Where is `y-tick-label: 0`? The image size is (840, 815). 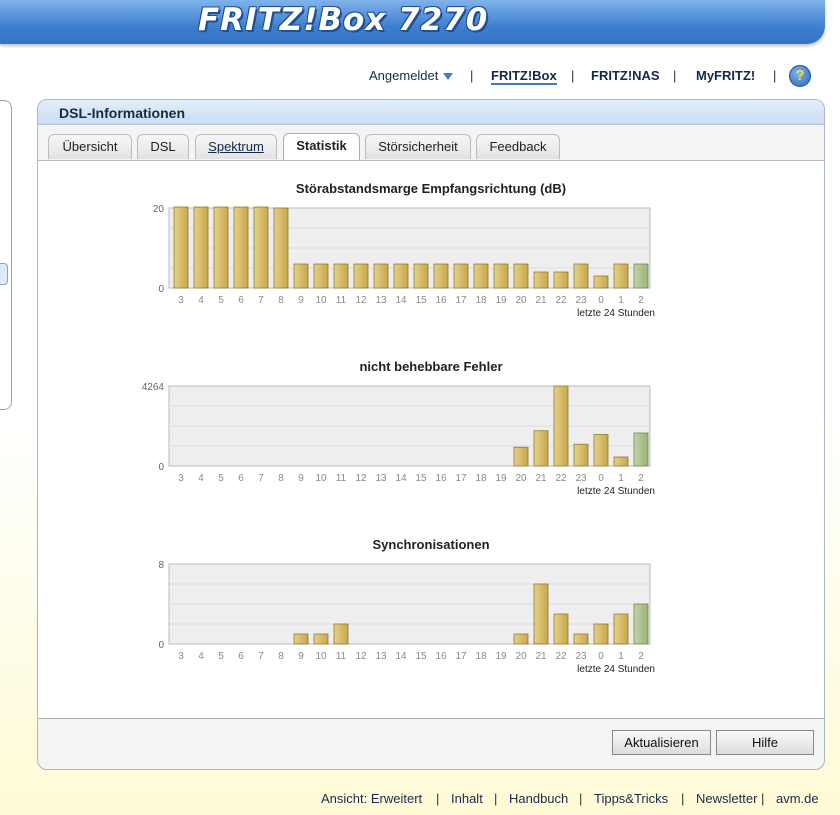 y-tick-label: 0 is located at coordinates (161, 289).